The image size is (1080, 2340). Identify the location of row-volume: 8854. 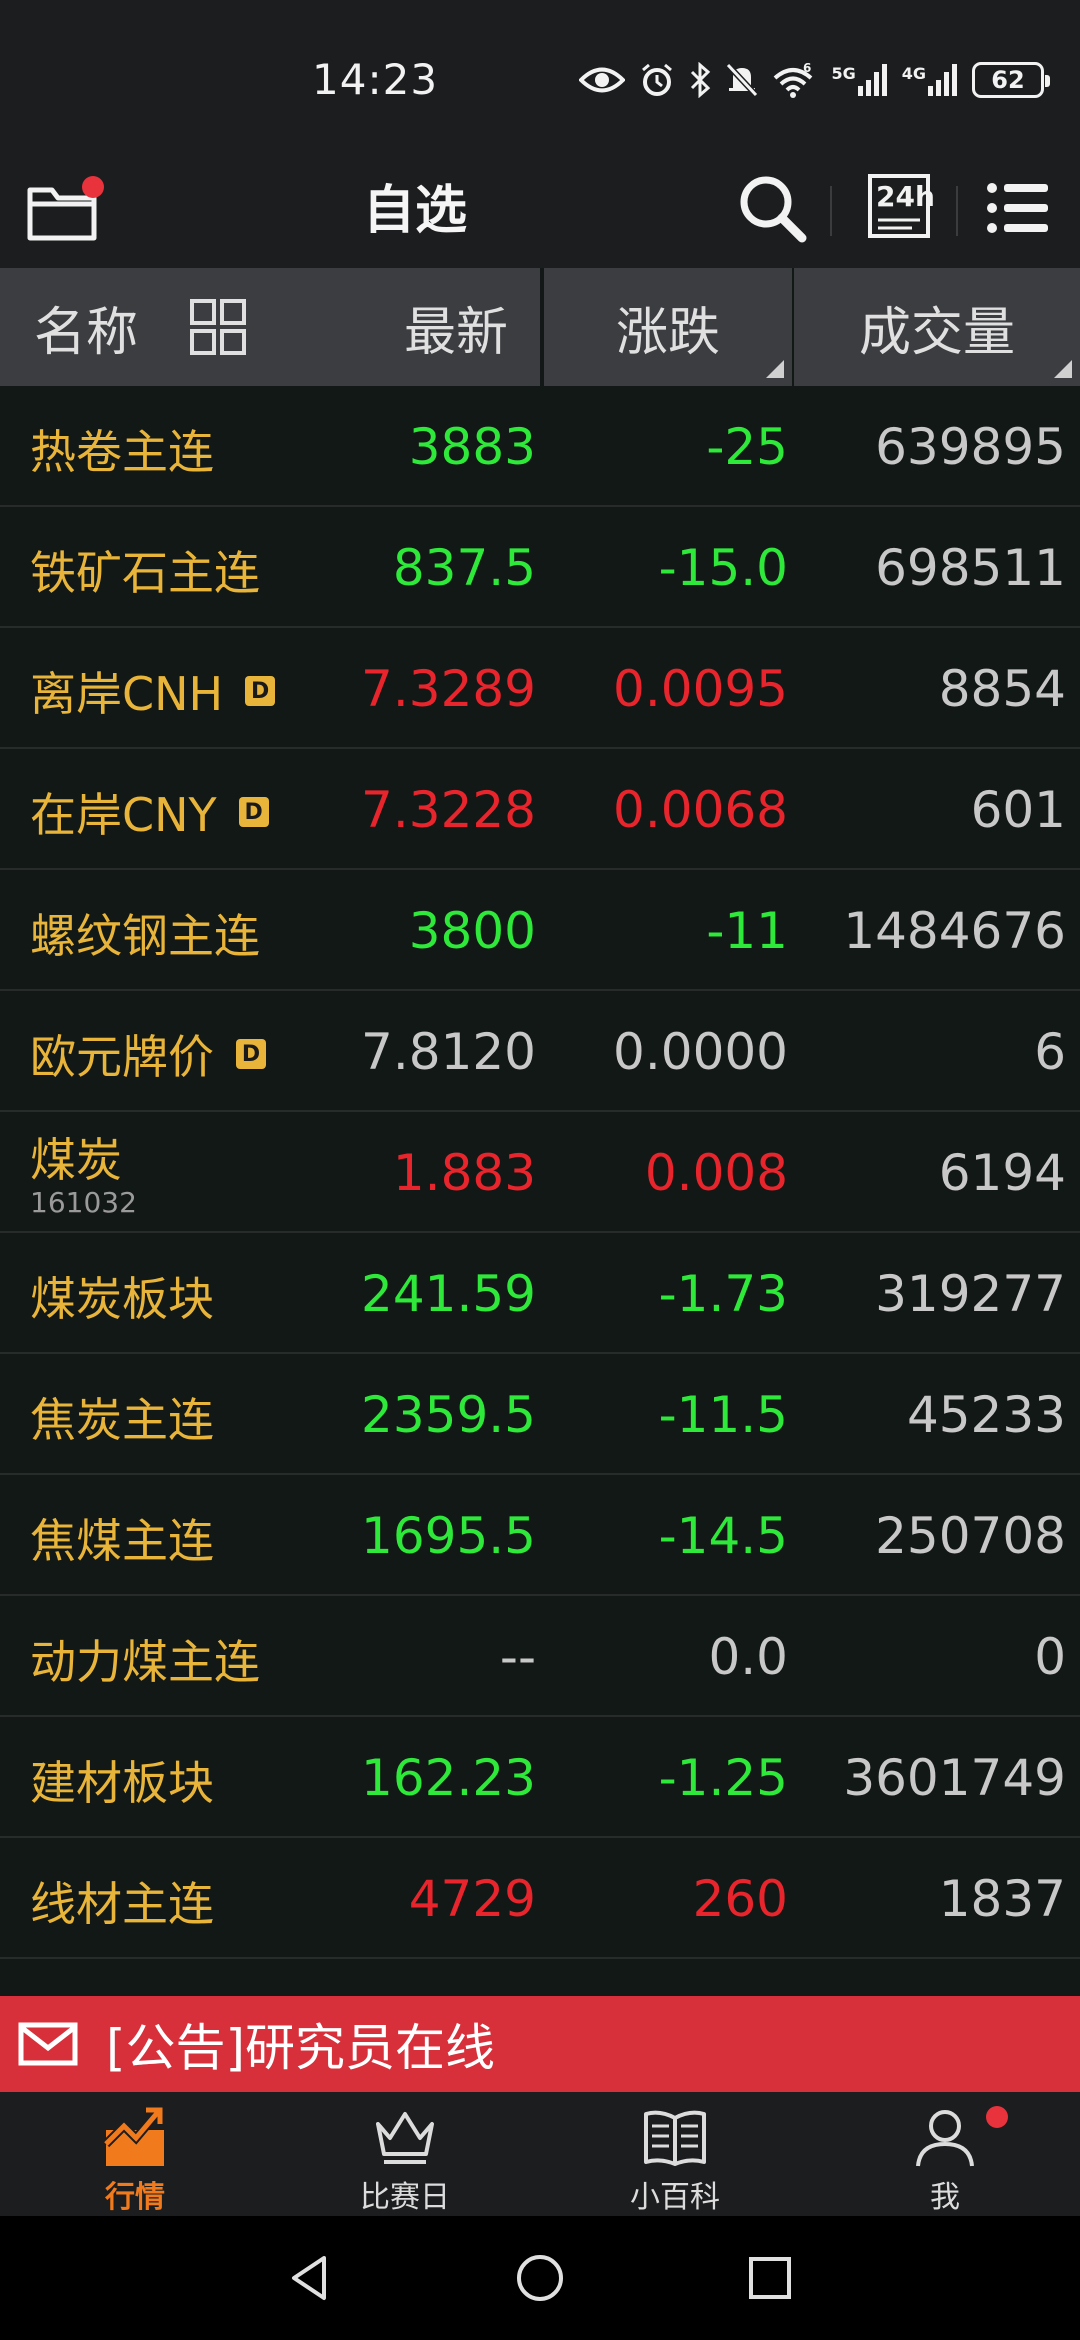
(1002, 689).